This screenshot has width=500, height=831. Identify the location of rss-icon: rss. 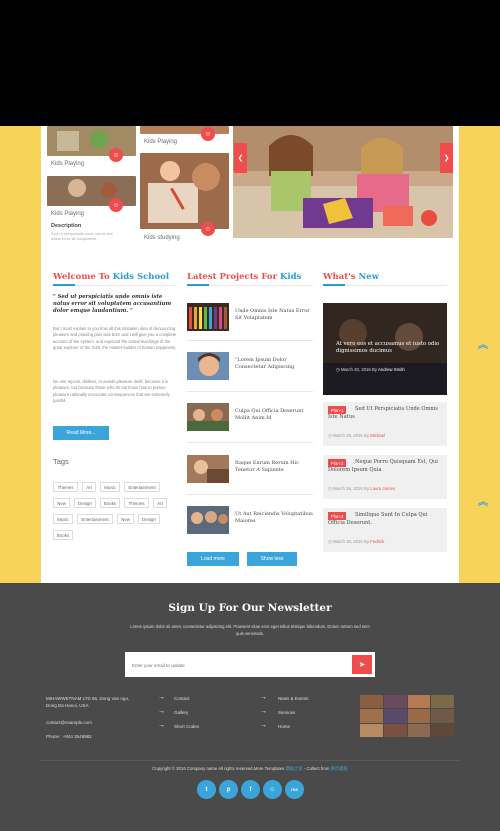
(294, 789).